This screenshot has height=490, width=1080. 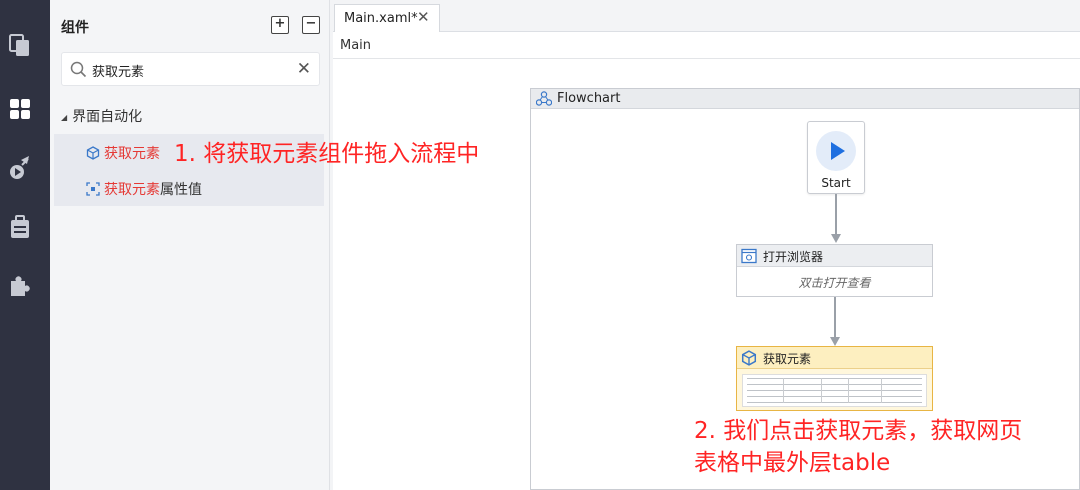 What do you see at coordinates (311, 25) in the screenshot?
I see `collapse-all-button: −` at bounding box center [311, 25].